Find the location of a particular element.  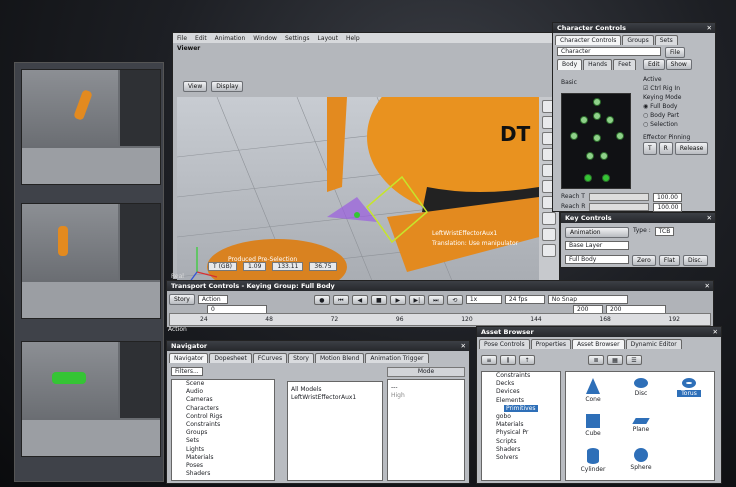

asset-tree-item: Decks is located at coordinates (521, 384).